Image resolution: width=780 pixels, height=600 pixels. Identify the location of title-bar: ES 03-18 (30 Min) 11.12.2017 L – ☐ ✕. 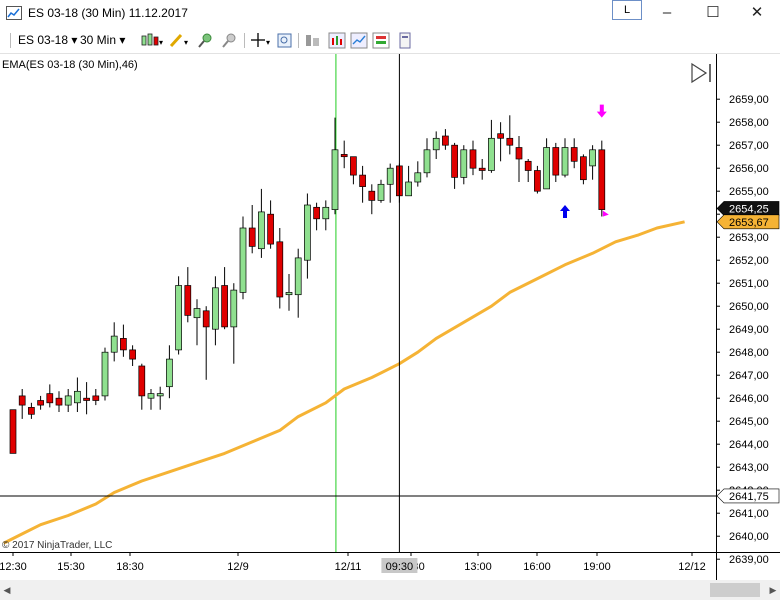
(390, 14).